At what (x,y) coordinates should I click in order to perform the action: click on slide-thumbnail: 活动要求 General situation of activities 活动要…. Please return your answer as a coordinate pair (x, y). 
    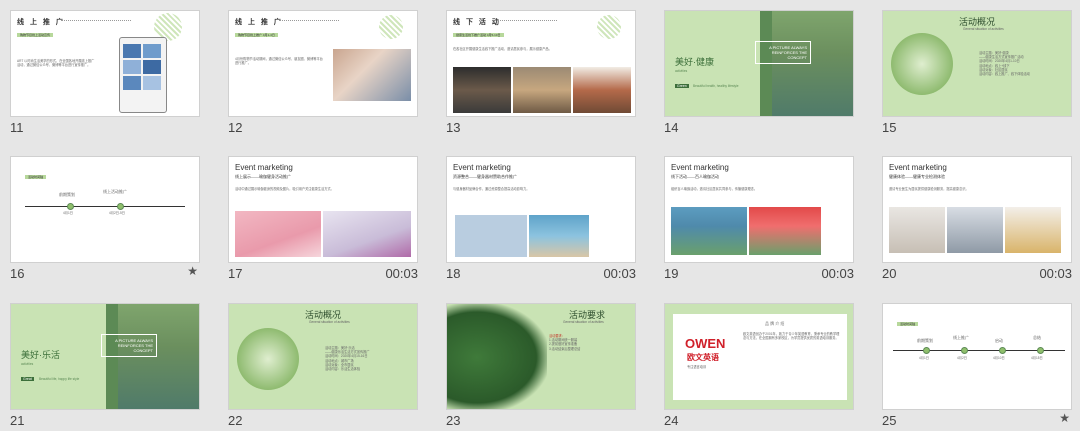
    Looking at the image, I should click on (541, 356).